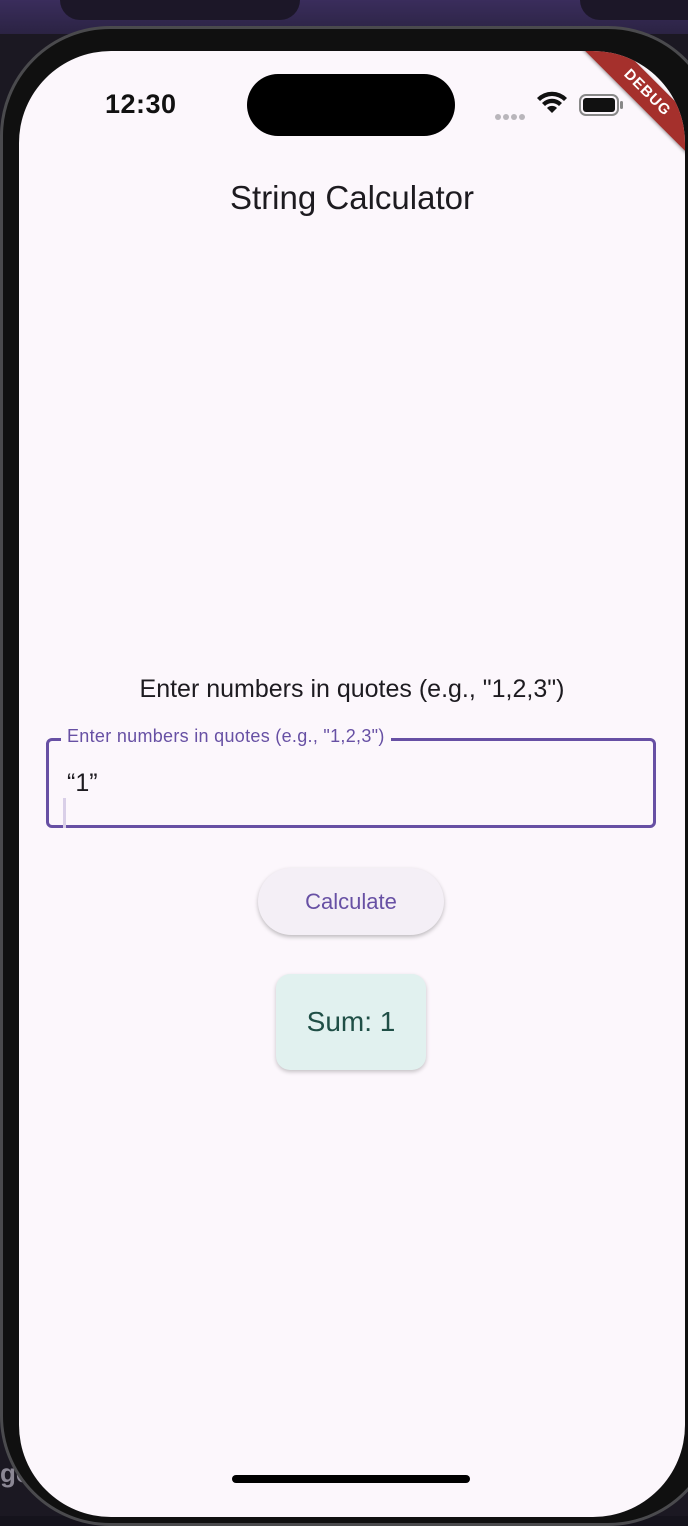 Image resolution: width=688 pixels, height=1526 pixels. Describe the element at coordinates (64, 813) in the screenshot. I see `text-cursor` at that location.